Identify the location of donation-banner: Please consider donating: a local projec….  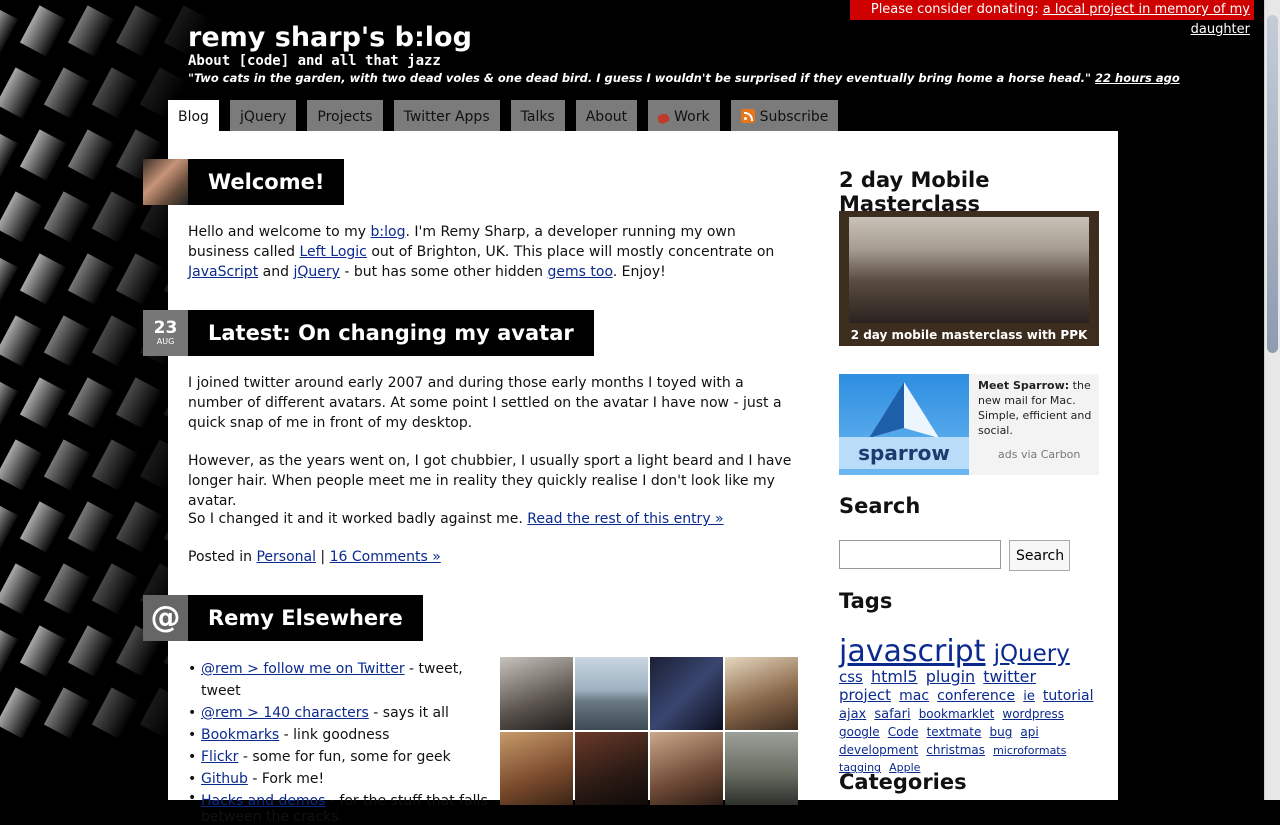
(1052, 18).